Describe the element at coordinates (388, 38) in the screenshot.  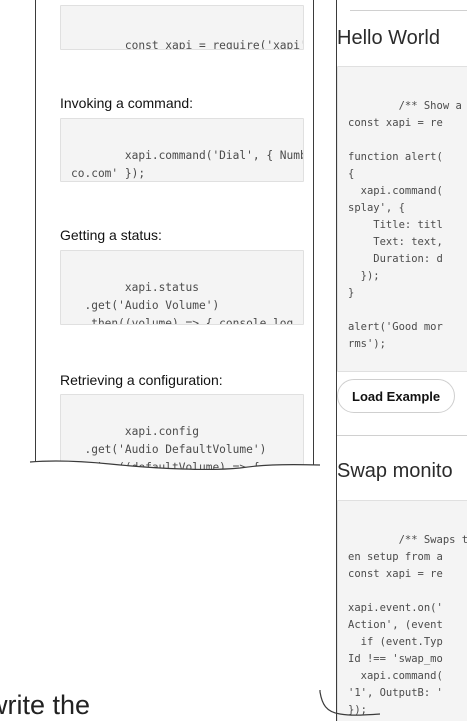
I see `example-title-hello-world: Hello World` at that location.